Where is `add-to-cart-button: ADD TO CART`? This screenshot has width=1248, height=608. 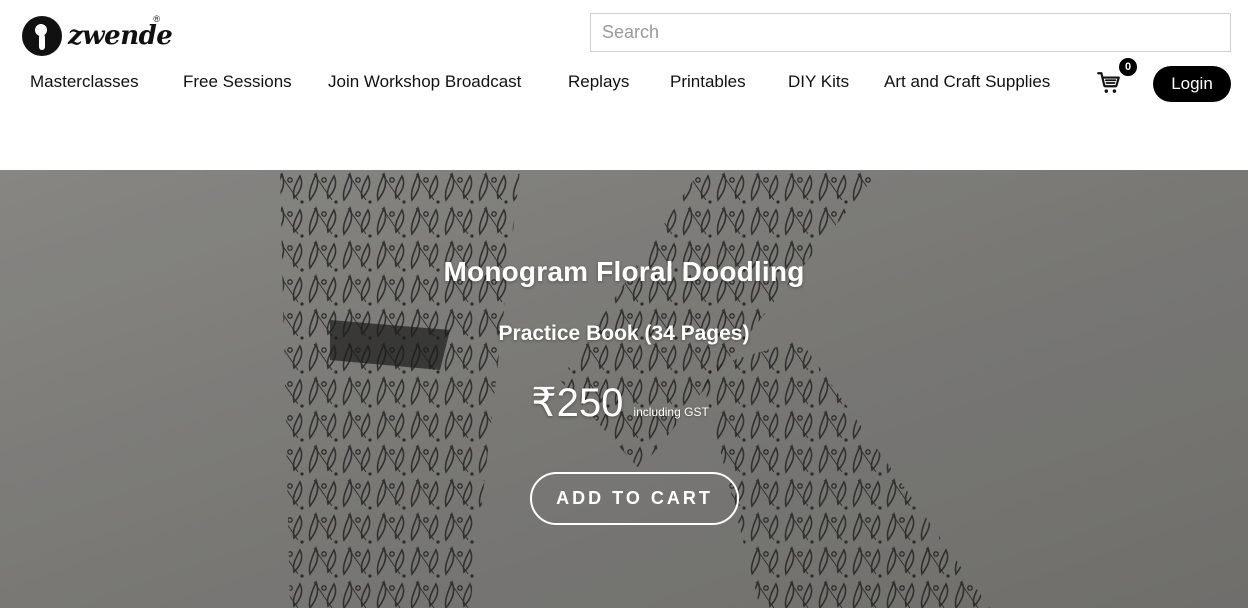 add-to-cart-button: ADD TO CART is located at coordinates (634, 498).